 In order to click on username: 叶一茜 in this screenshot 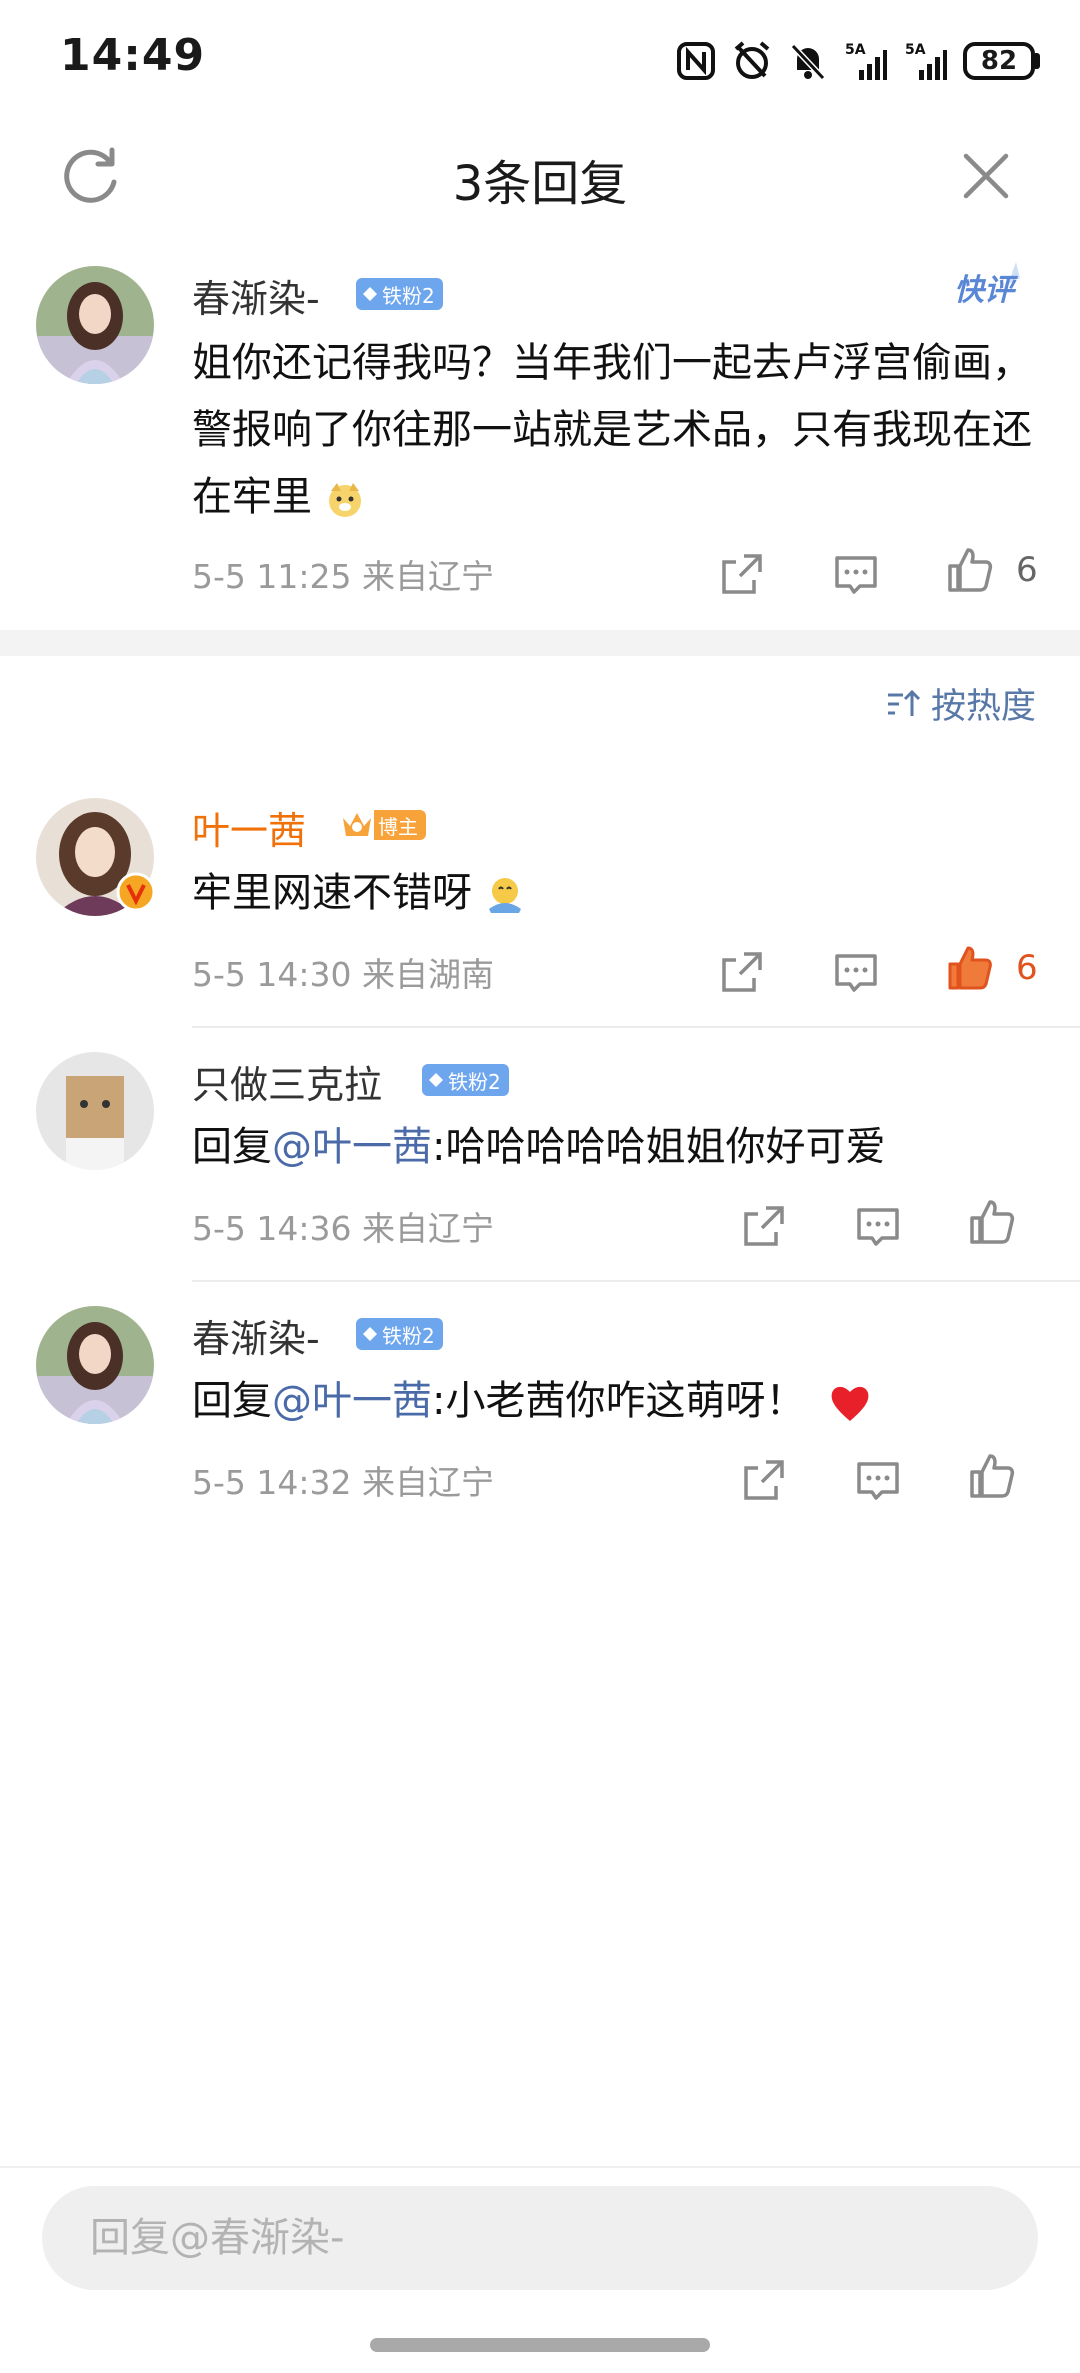, I will do `click(249, 827)`.